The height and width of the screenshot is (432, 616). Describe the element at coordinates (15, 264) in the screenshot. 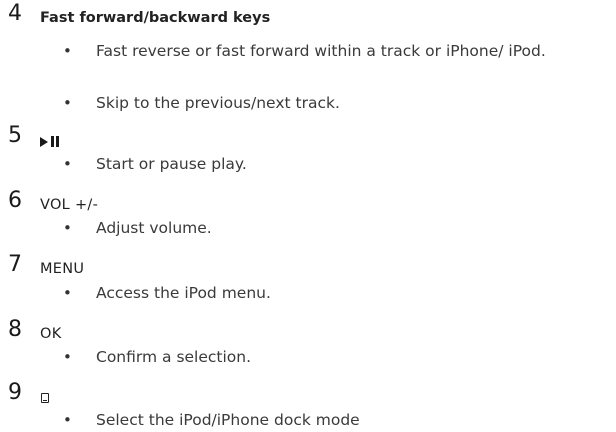

I see `item-number: 7` at that location.